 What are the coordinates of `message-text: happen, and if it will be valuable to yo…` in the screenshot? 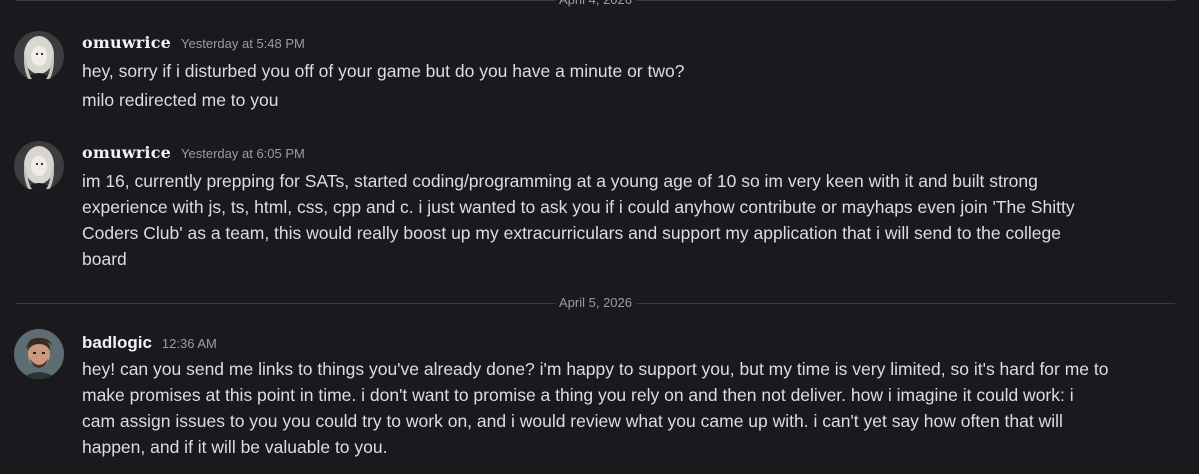 It's located at (235, 447).